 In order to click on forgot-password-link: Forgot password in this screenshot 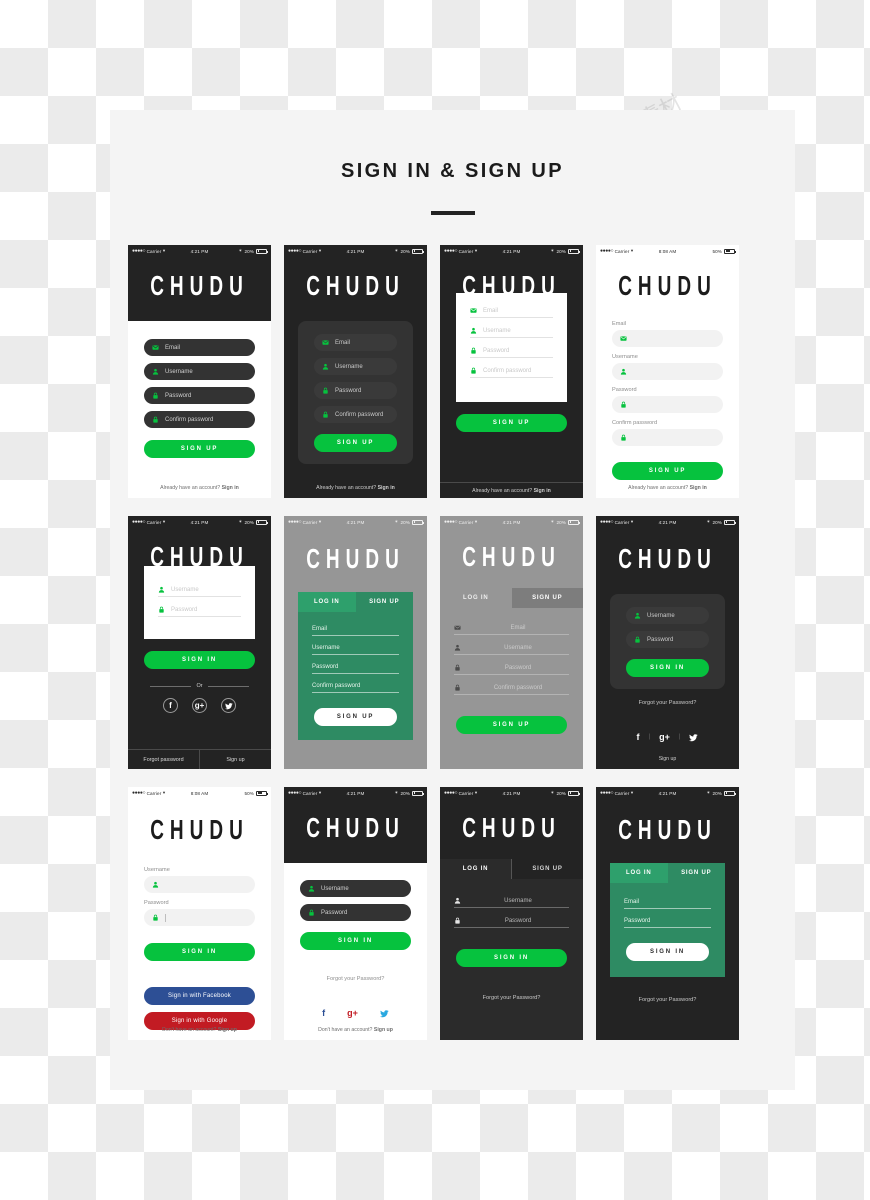, I will do `click(164, 759)`.